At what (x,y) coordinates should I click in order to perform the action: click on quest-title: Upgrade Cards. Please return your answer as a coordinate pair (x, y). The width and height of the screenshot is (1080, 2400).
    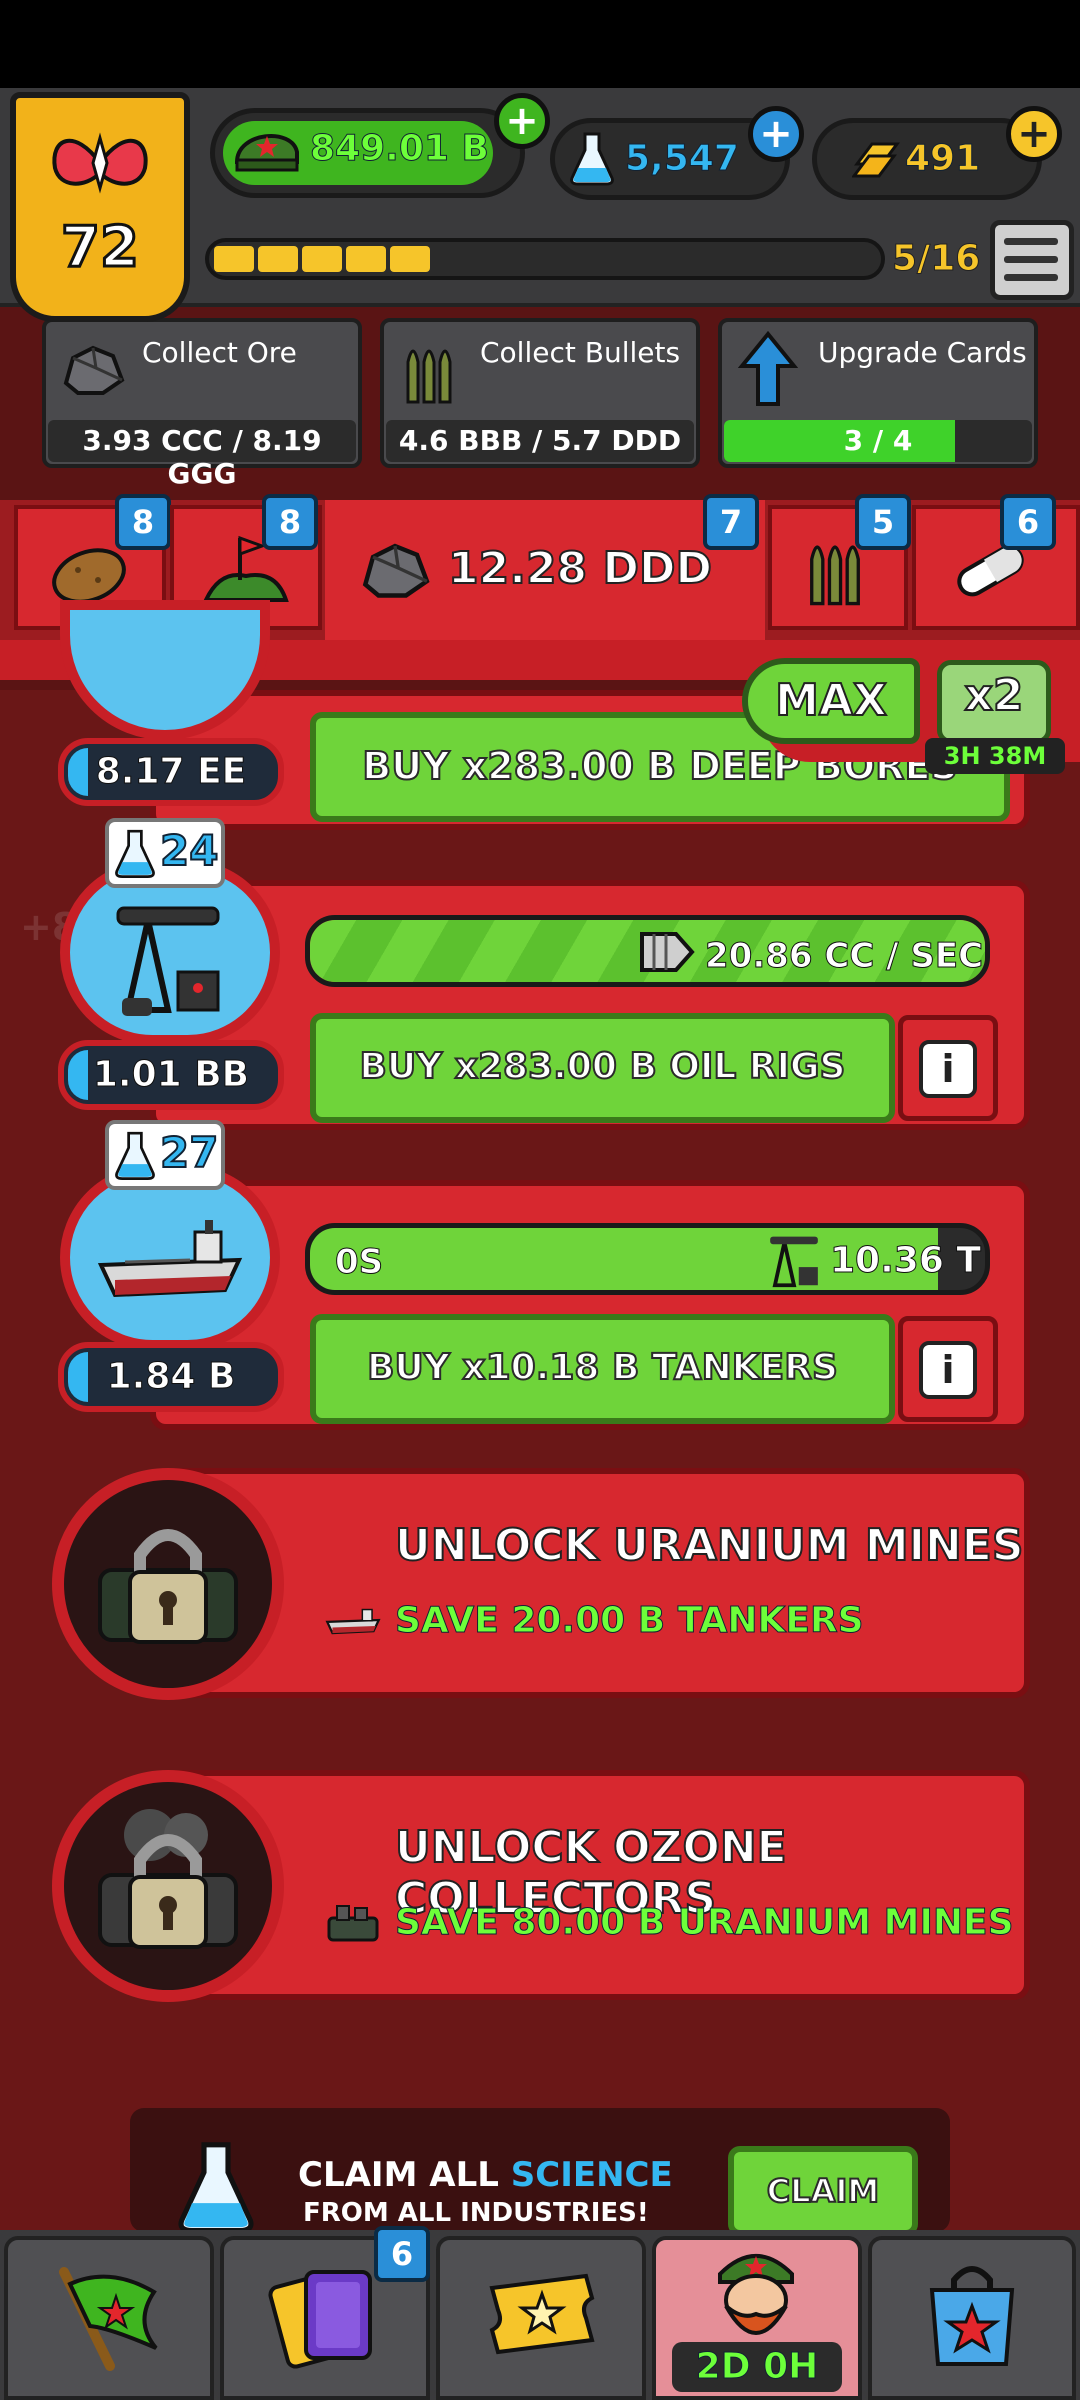
    Looking at the image, I should click on (922, 352).